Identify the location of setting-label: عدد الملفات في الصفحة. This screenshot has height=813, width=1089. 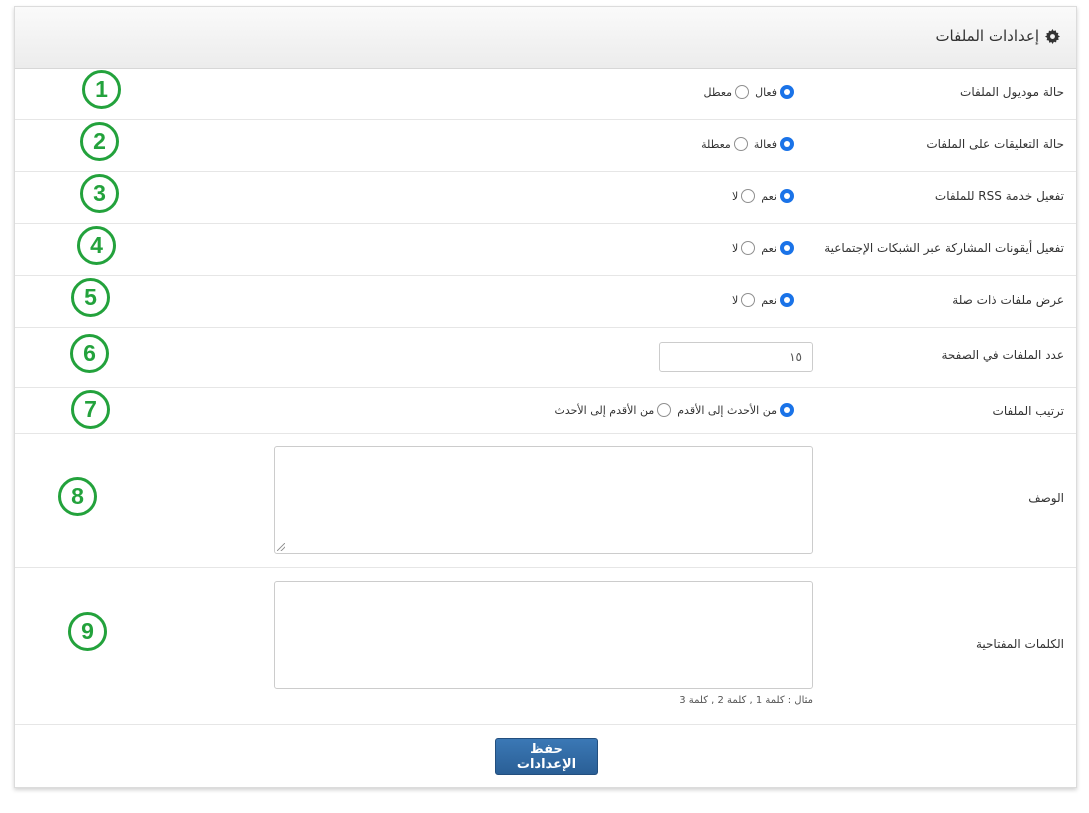
(1002, 355).